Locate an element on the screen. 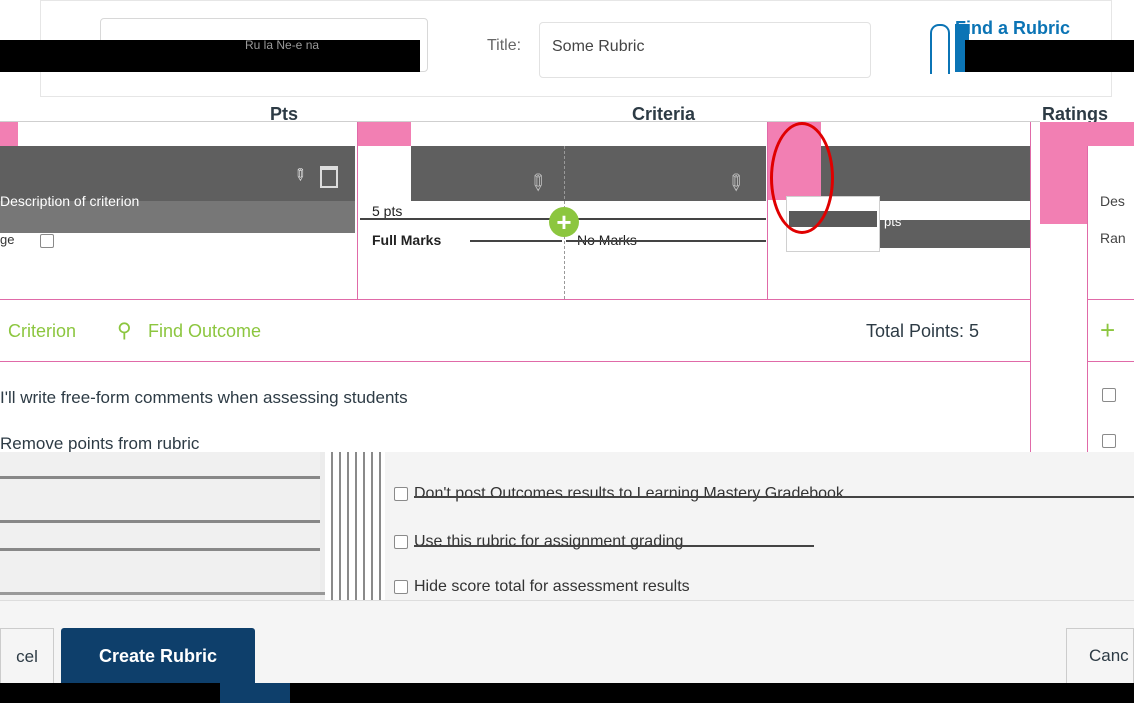 This screenshot has height=703, width=1134. add-icon: + is located at coordinates (1107, 330).